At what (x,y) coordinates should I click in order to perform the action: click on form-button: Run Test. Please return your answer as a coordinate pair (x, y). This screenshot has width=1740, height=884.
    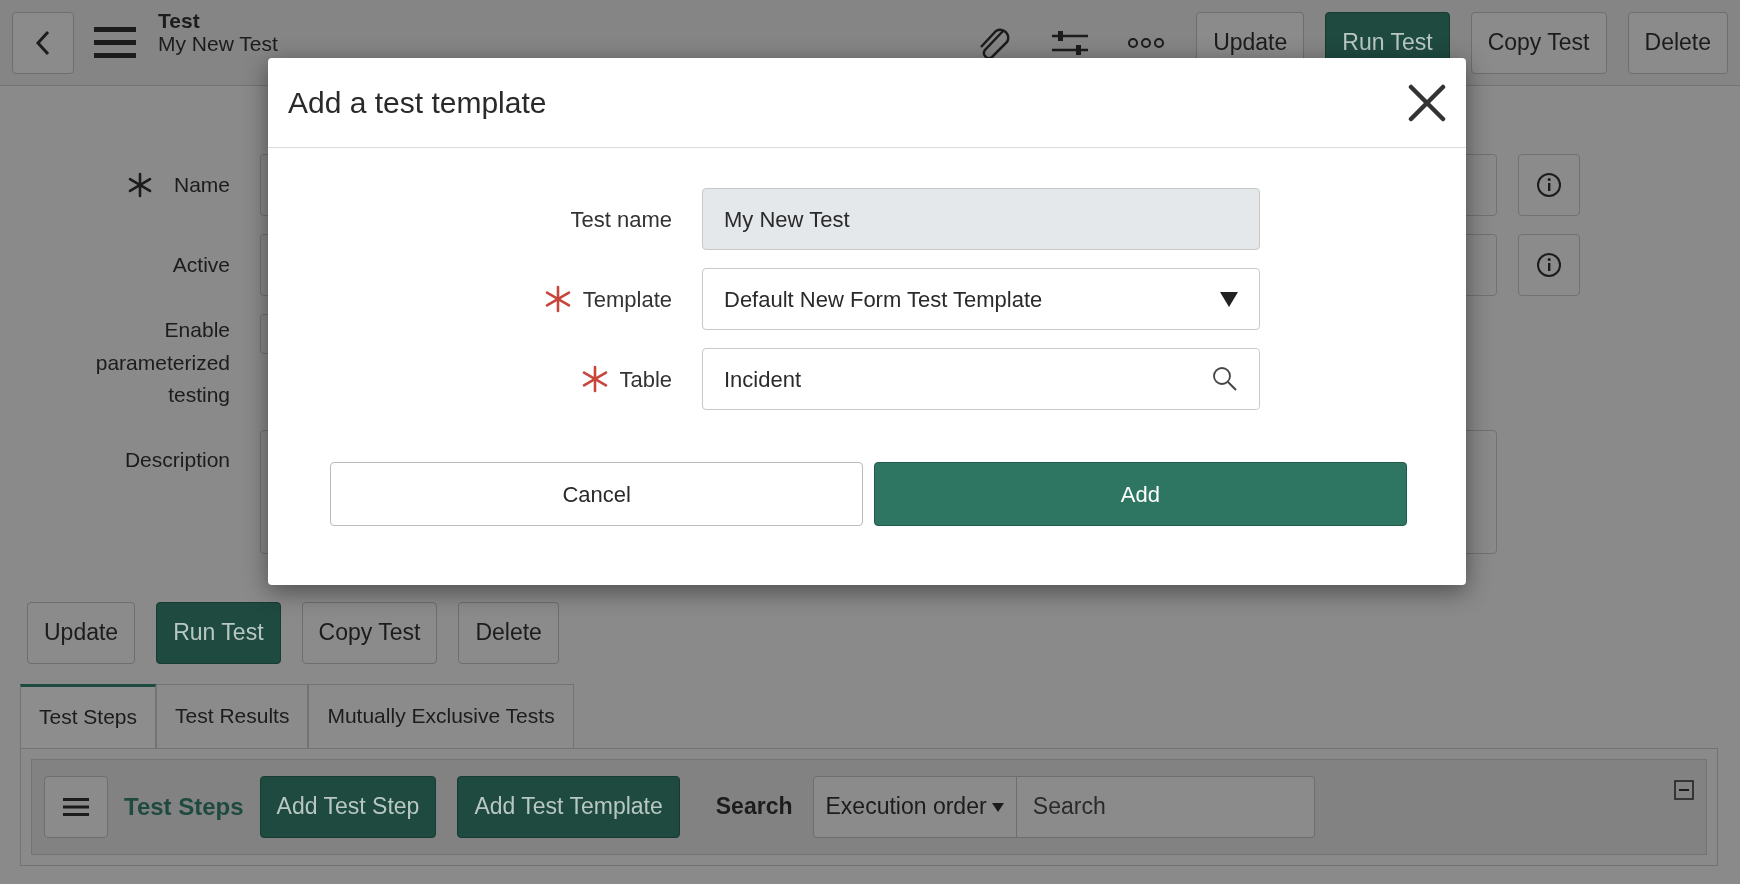
    Looking at the image, I should click on (218, 632).